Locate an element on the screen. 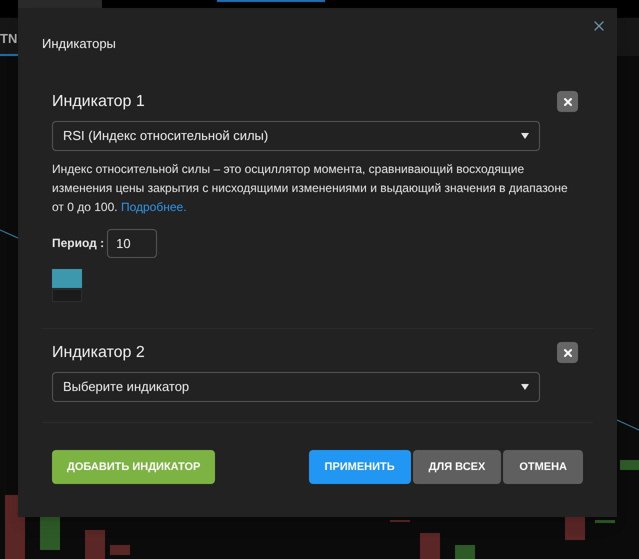 The image size is (639, 559). indicator-title: Индикатор 2 is located at coordinates (98, 352).